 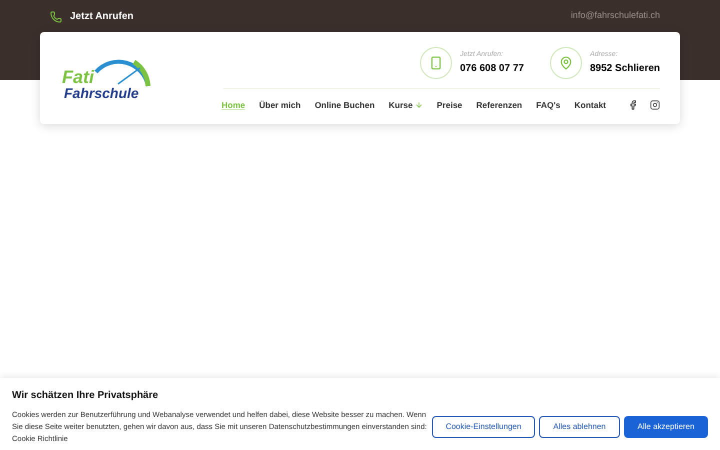 I want to click on facebook-icon, so click(x=633, y=105).